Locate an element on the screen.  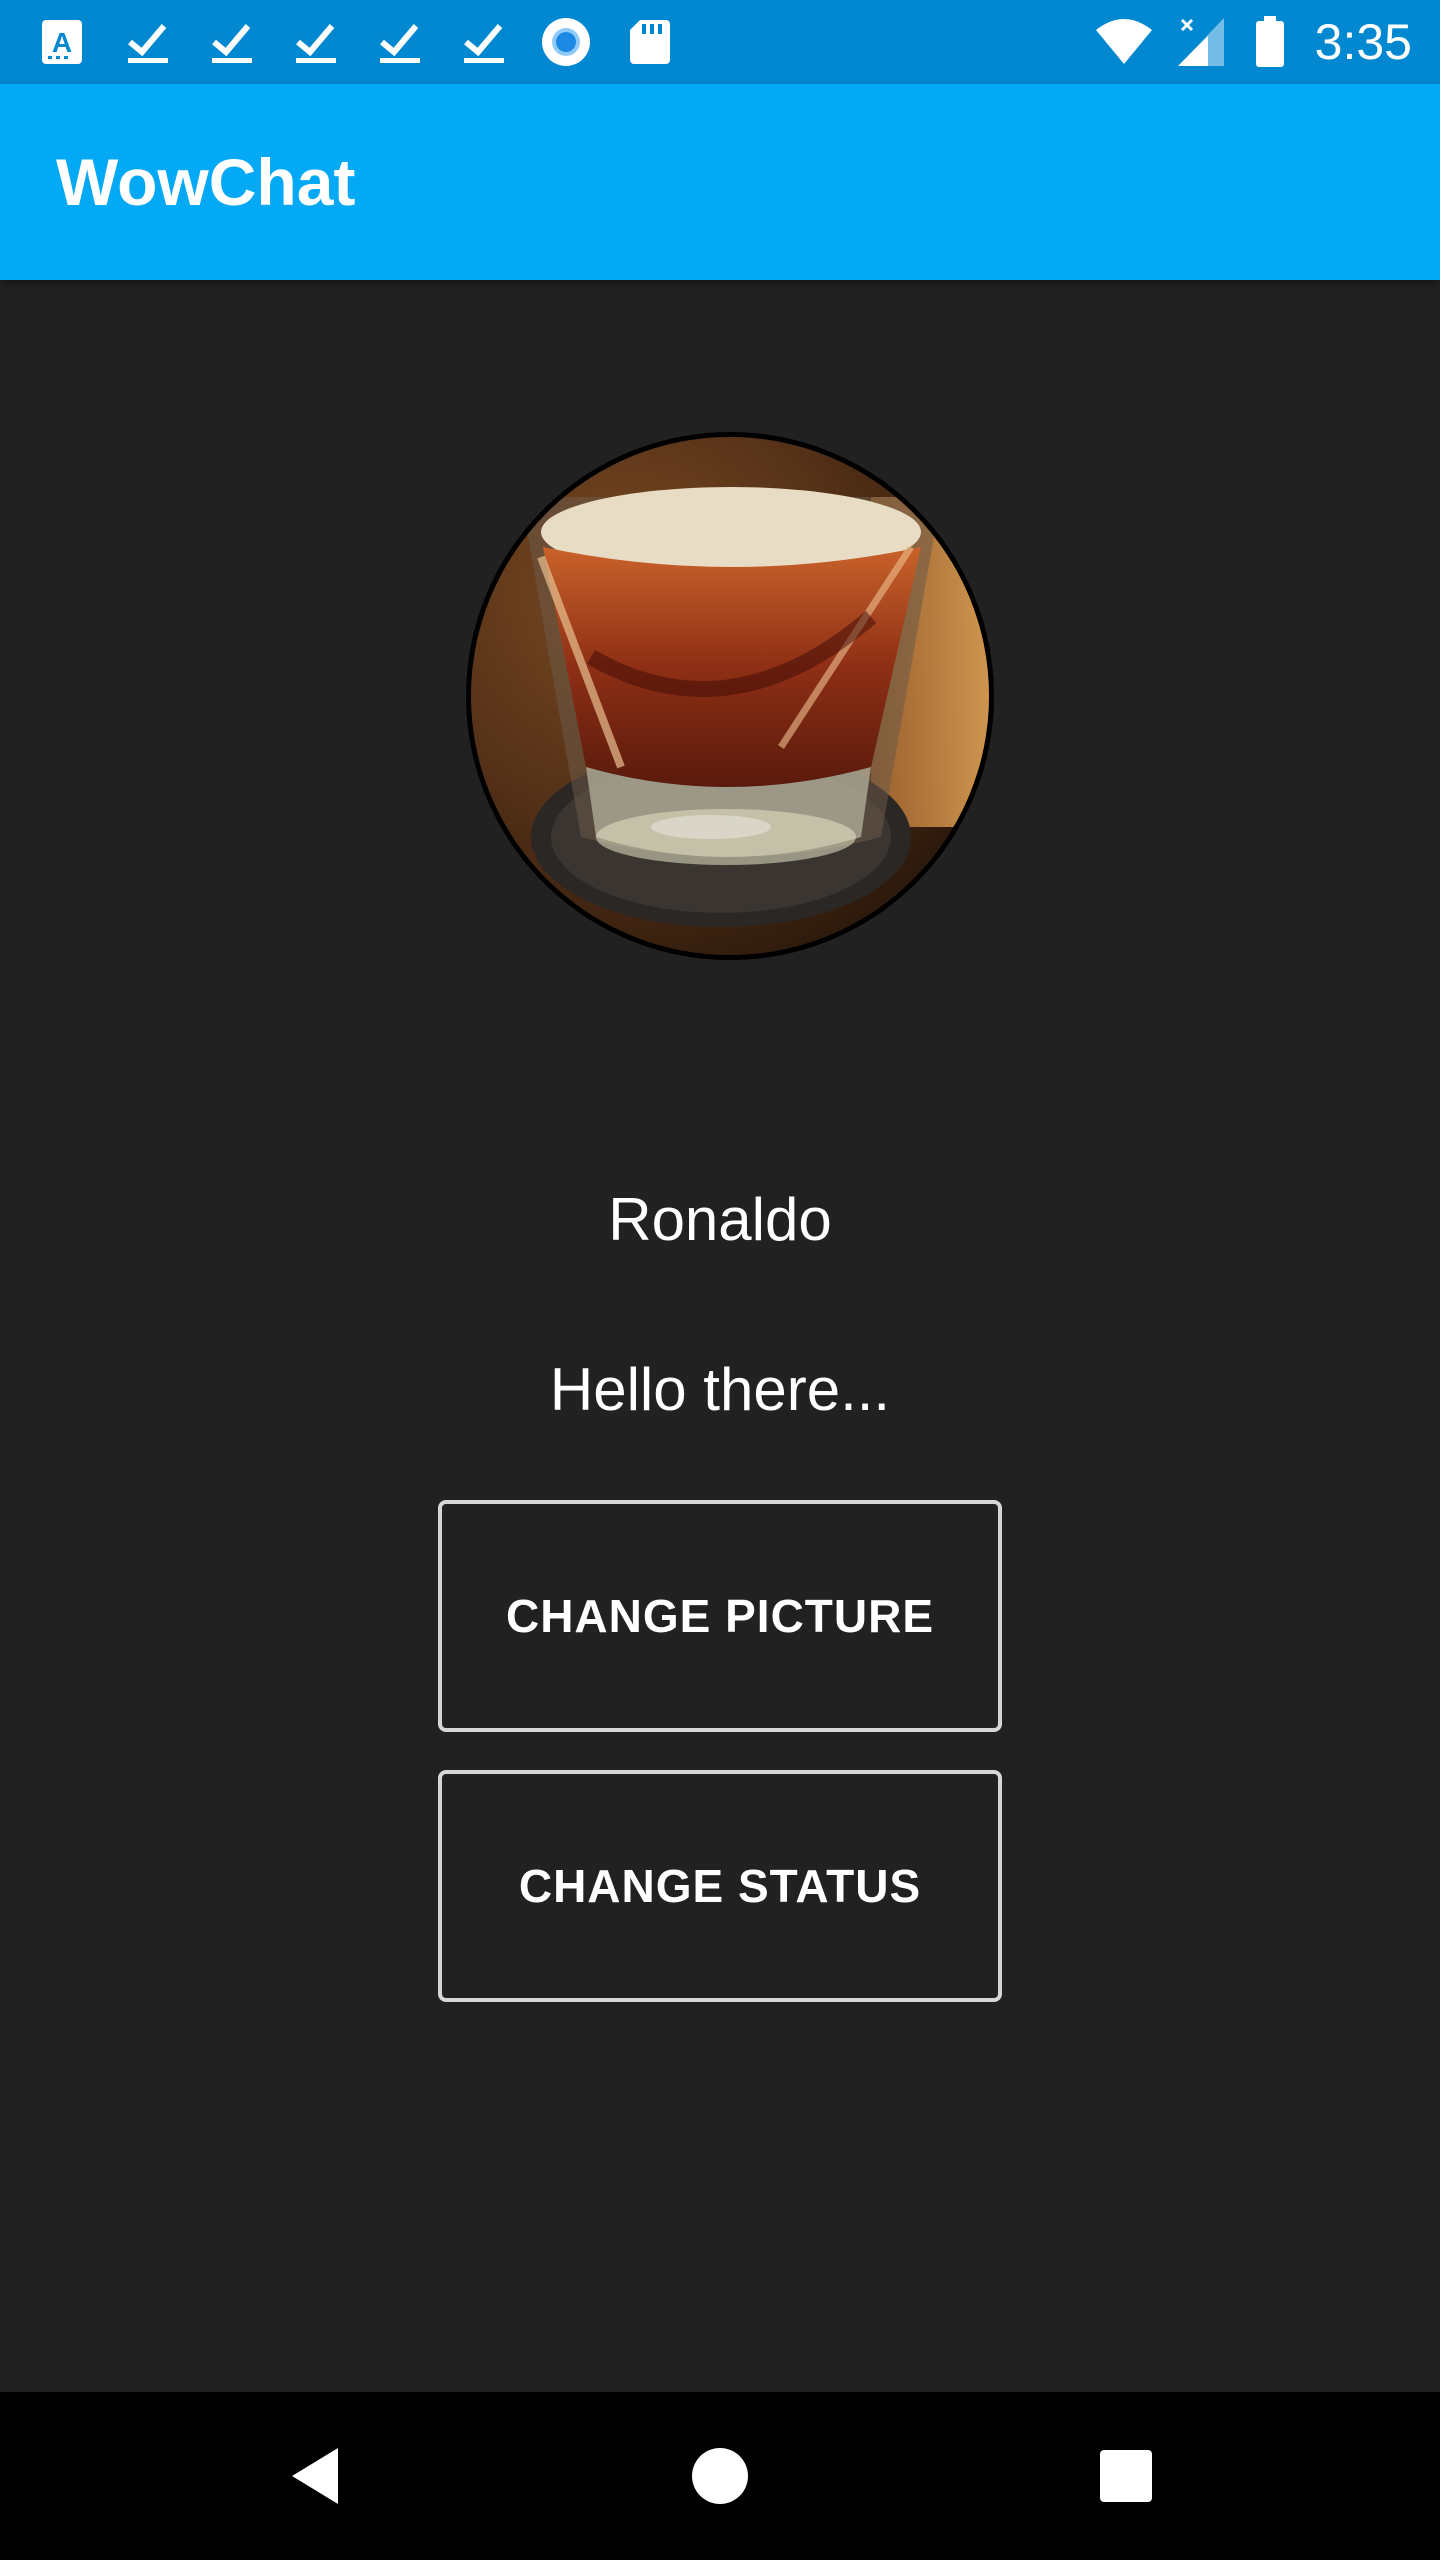
cell-signal-icon is located at coordinates (1201, 42).